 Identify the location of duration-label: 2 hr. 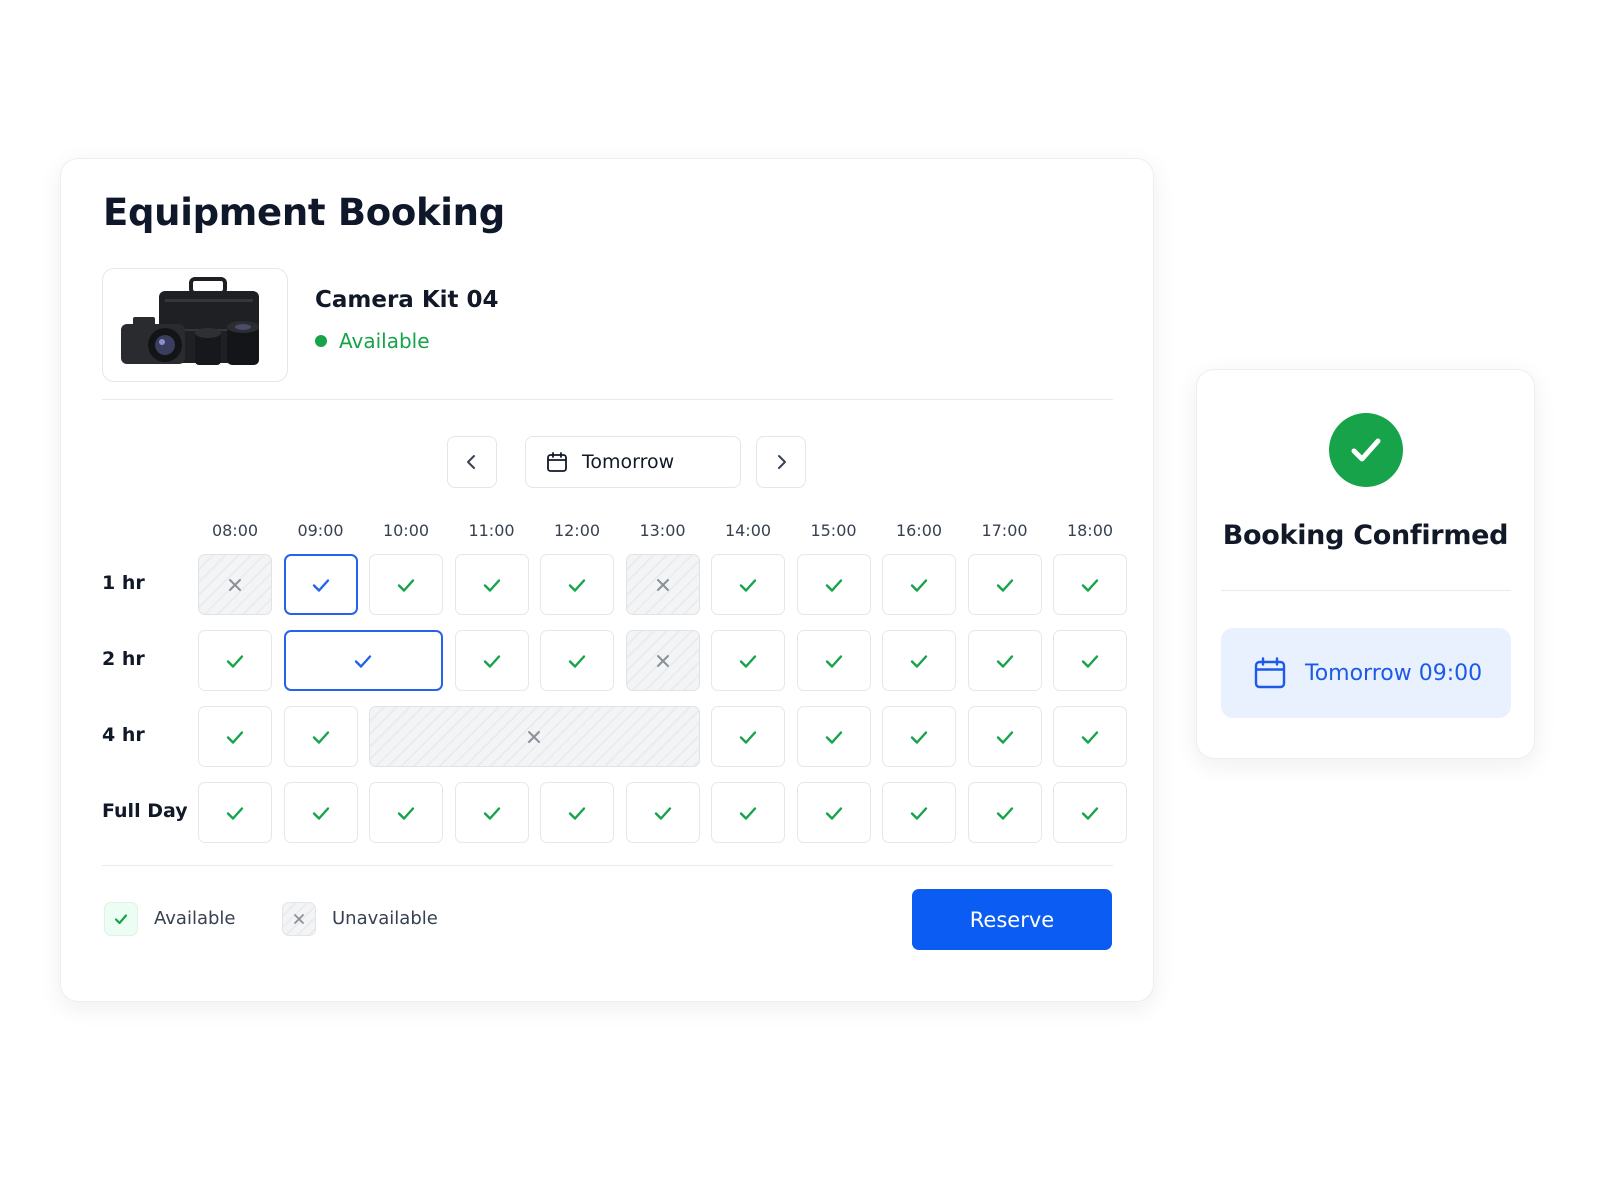
(123, 659).